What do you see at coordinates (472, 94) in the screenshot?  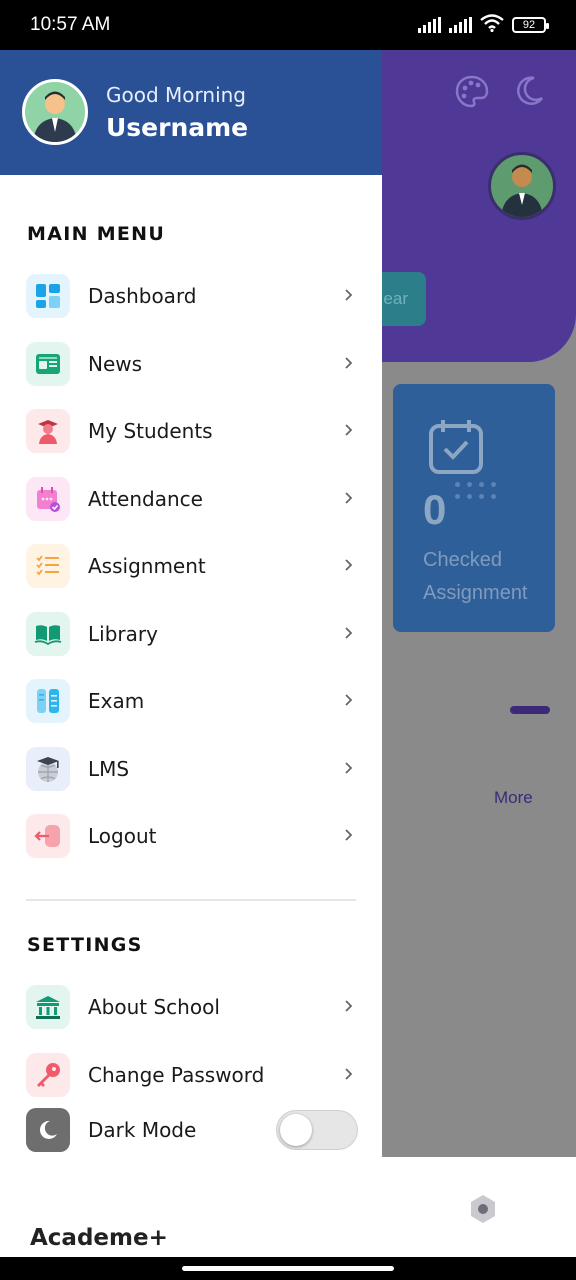 I see `palette-icon` at bounding box center [472, 94].